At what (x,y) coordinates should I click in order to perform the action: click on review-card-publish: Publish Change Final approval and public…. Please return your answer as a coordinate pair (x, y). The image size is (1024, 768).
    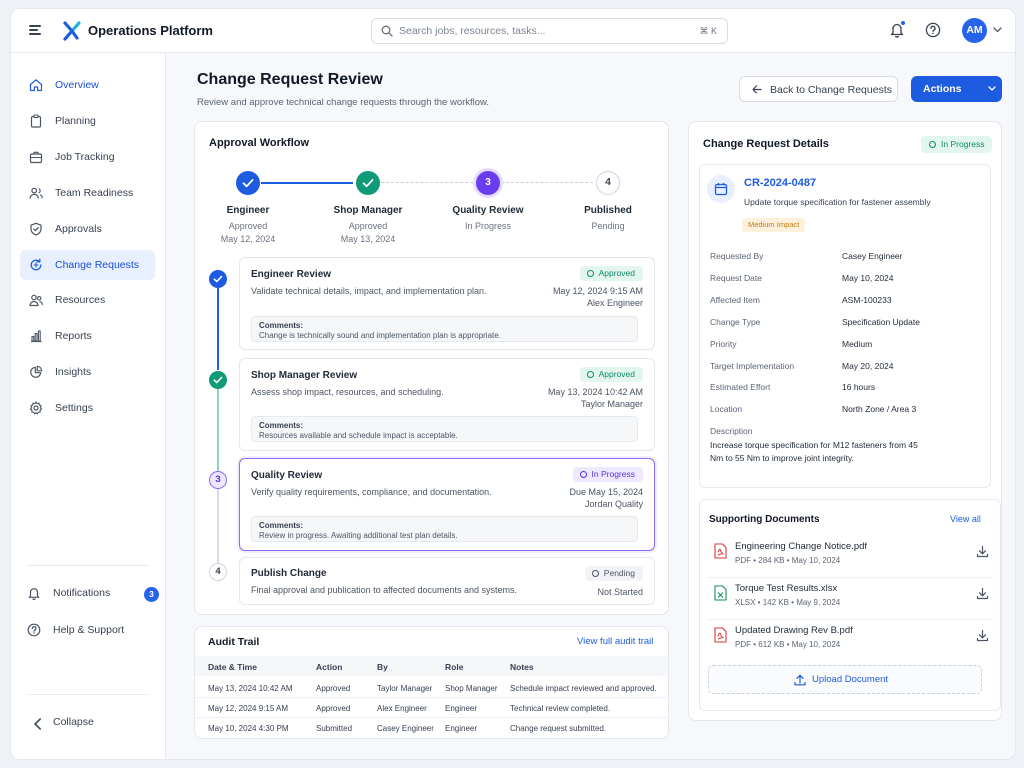
    Looking at the image, I should click on (447, 581).